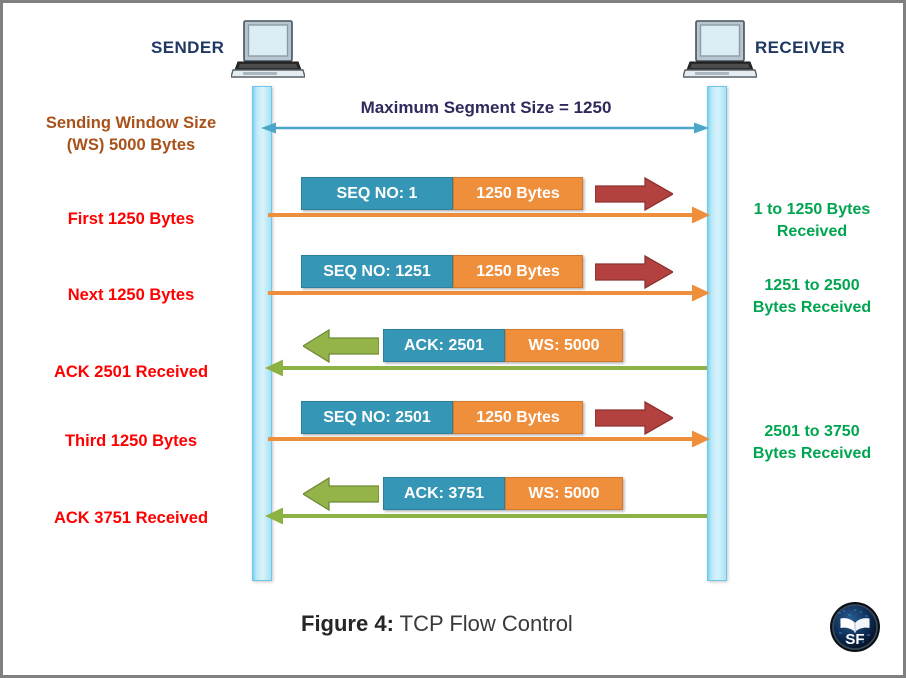  Describe the element at coordinates (717, 333) in the screenshot. I see `receiver-lifeline` at that location.